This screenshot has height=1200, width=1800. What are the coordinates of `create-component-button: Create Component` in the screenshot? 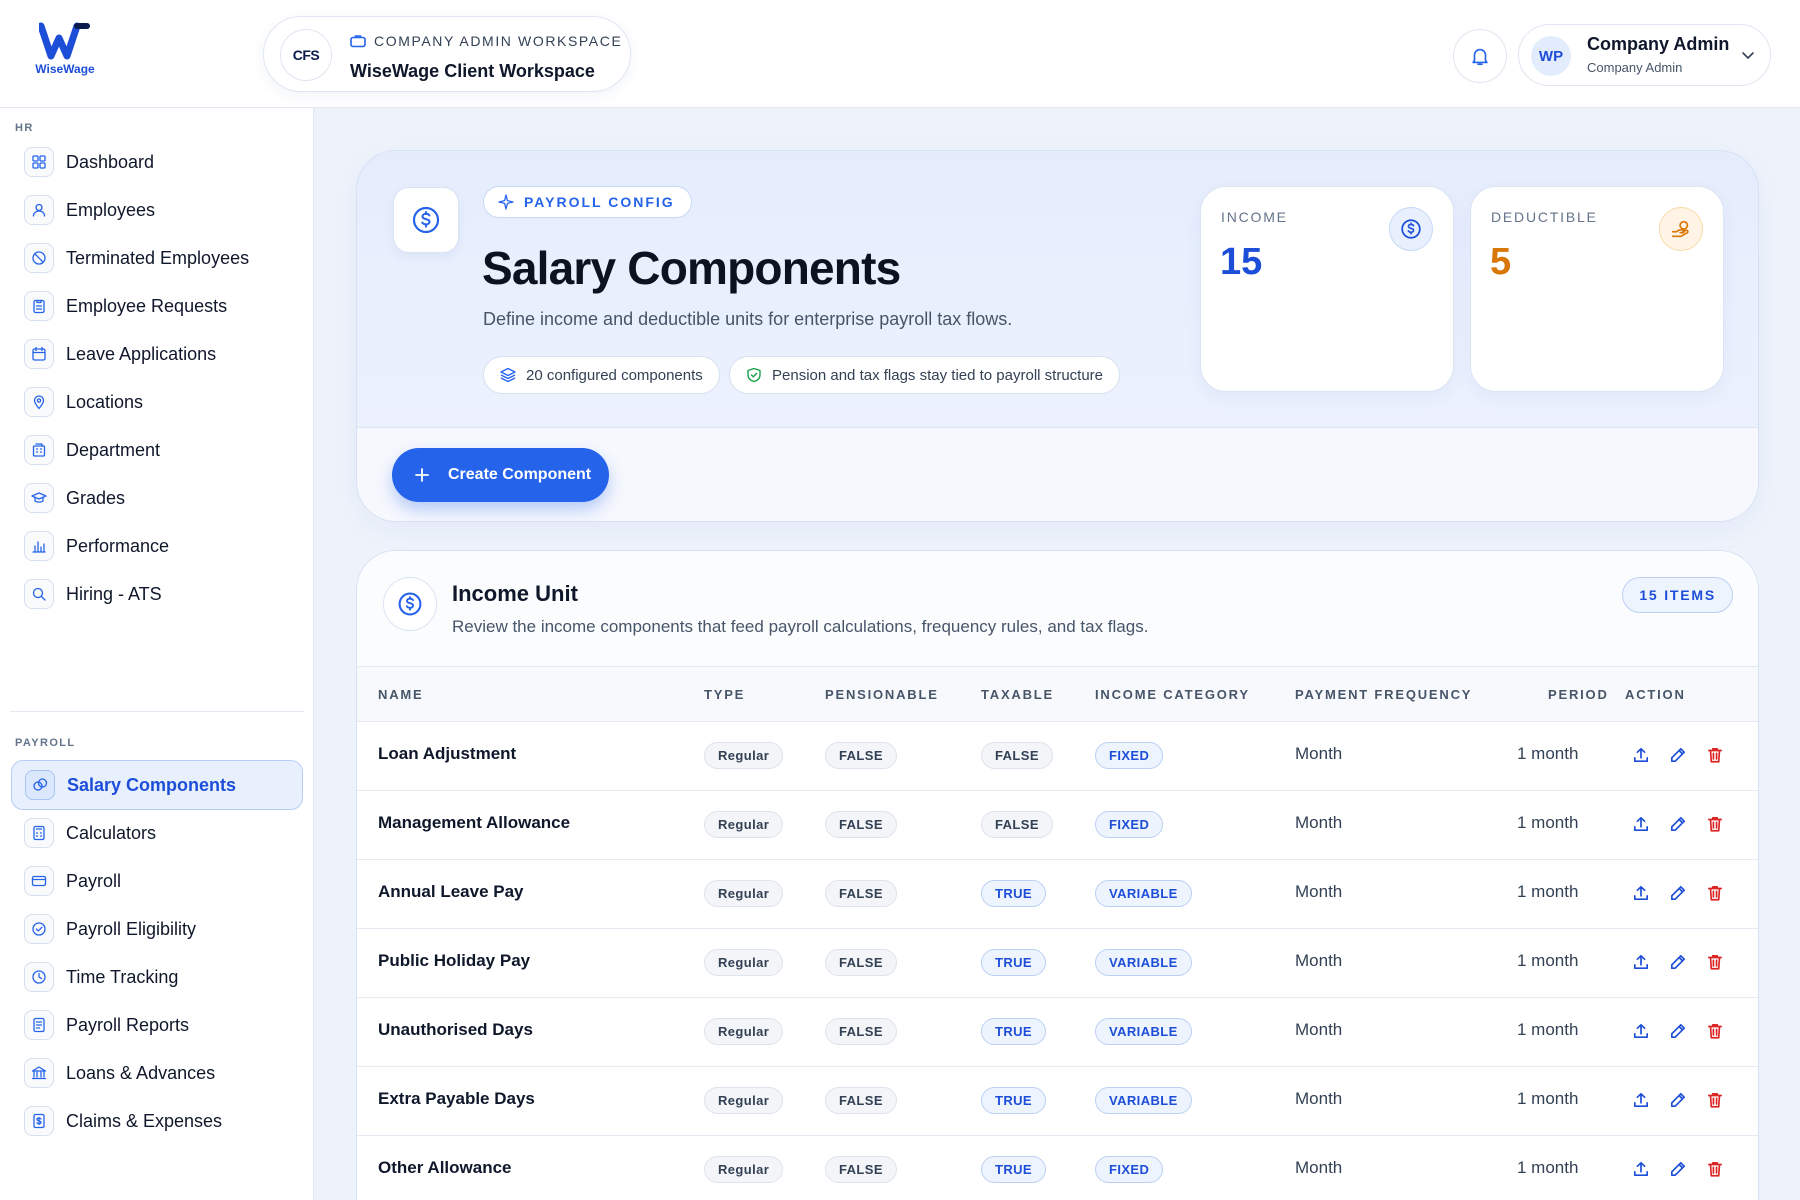 It's located at (500, 475).